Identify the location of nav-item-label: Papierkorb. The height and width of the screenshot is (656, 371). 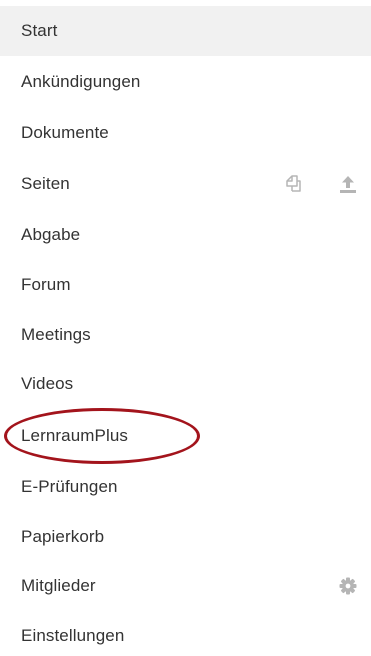
(63, 536).